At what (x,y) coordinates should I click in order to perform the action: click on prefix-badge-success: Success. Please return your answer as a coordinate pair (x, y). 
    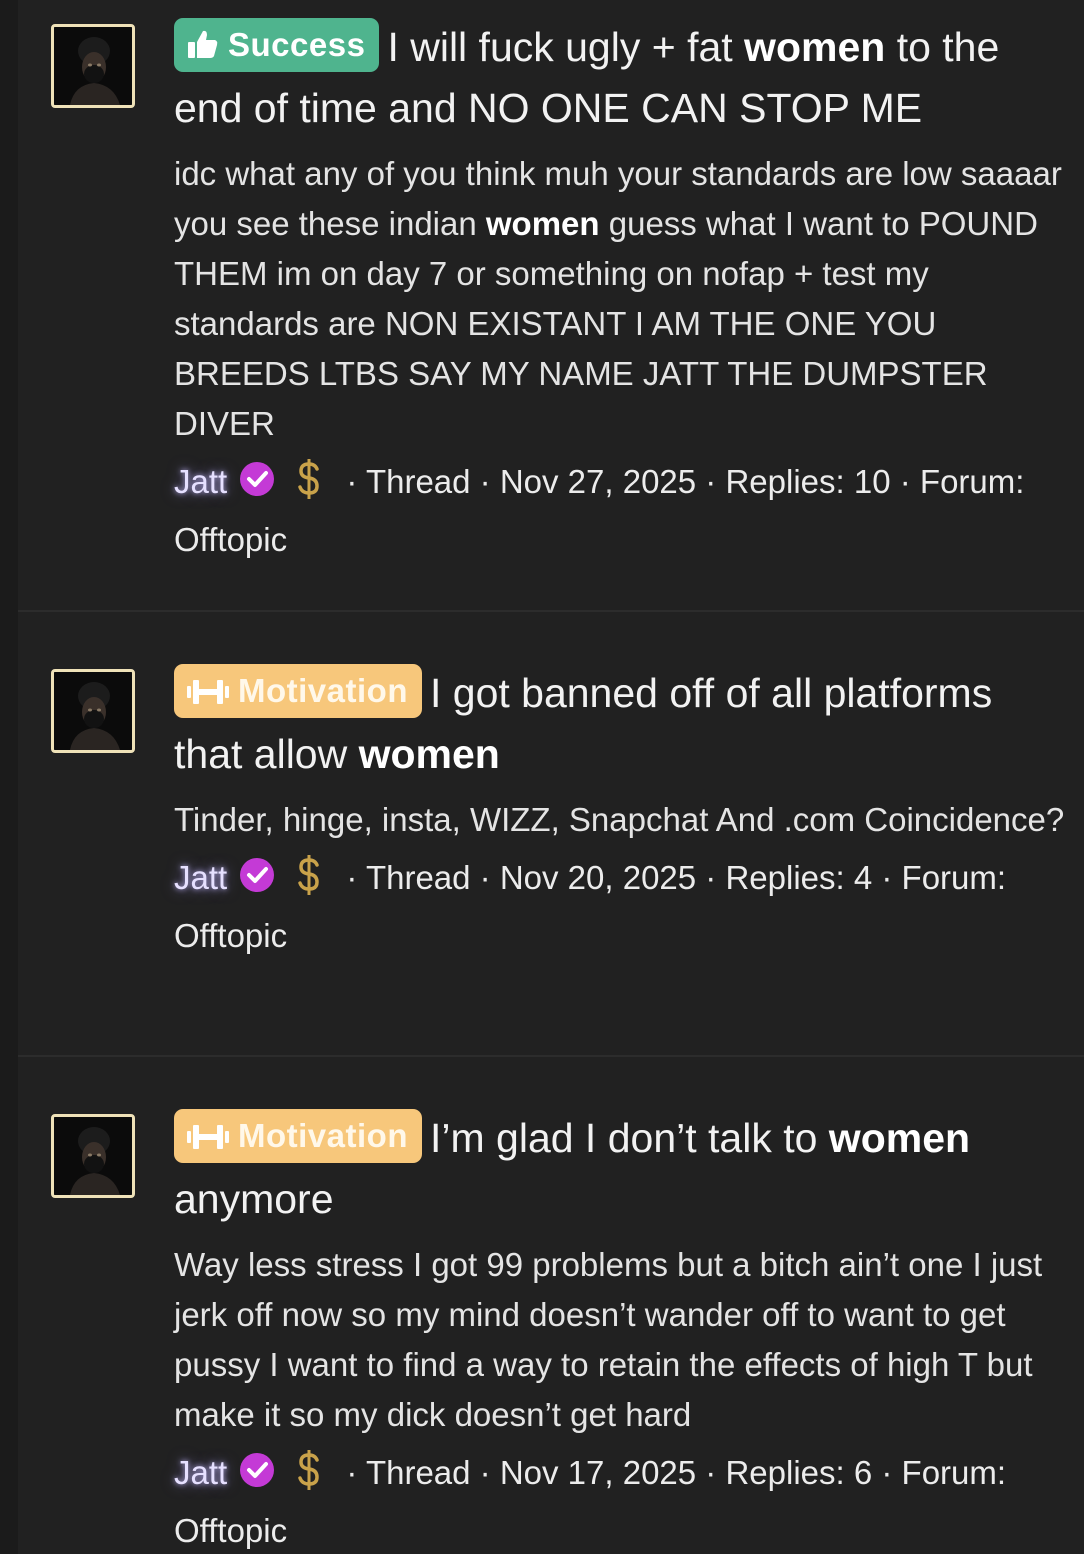
    Looking at the image, I should click on (277, 45).